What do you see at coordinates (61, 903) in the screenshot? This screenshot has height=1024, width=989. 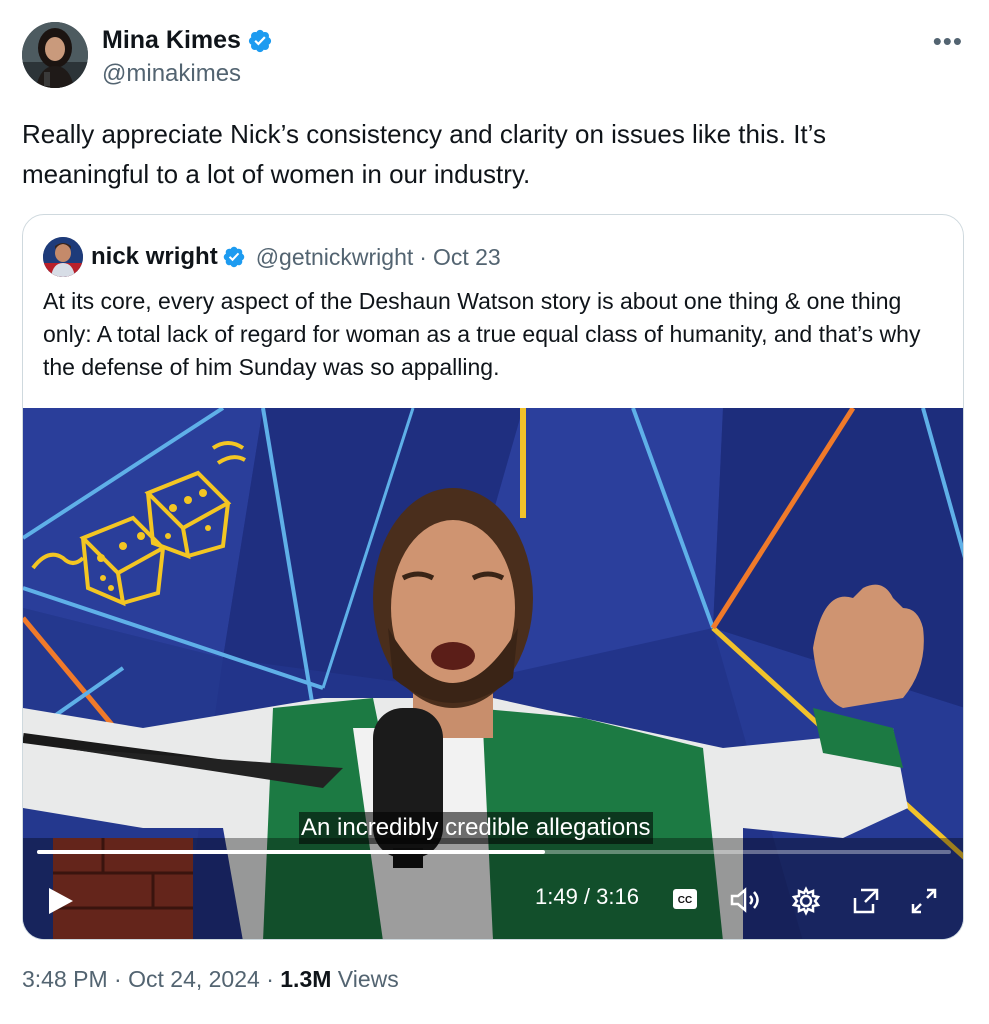 I see `play-icon` at bounding box center [61, 903].